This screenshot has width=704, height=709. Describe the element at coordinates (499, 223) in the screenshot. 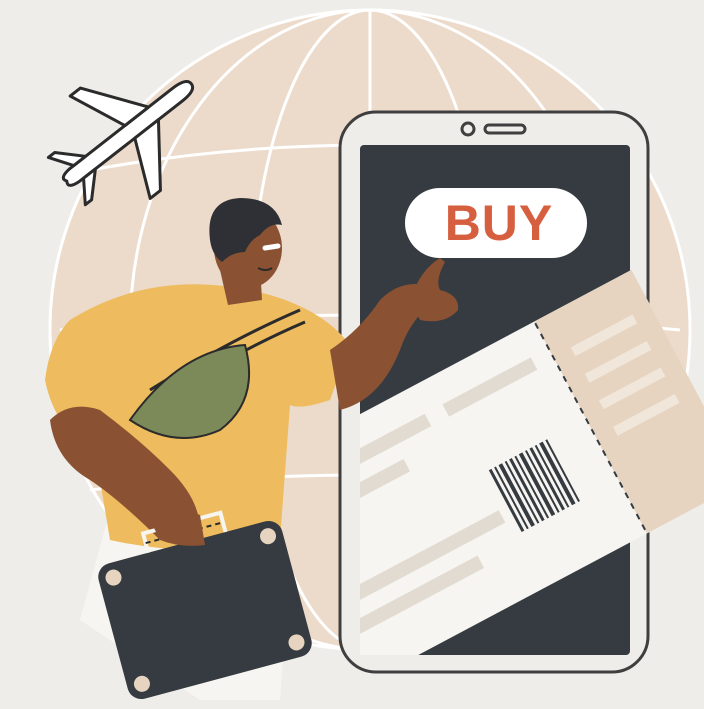

I see `buy-button: BUY` at that location.